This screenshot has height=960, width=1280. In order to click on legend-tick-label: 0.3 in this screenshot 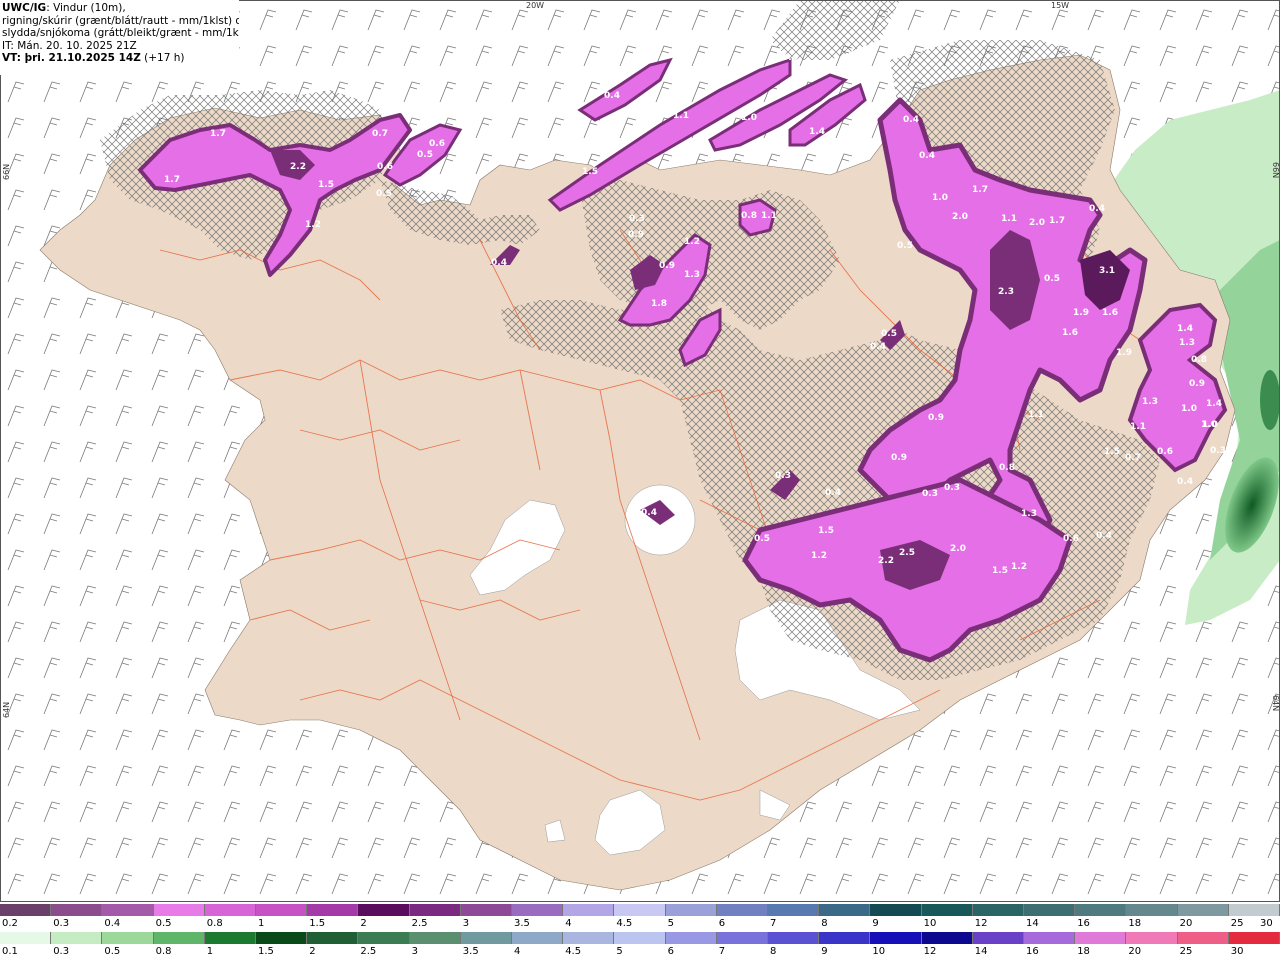, I will do `click(61, 951)`.